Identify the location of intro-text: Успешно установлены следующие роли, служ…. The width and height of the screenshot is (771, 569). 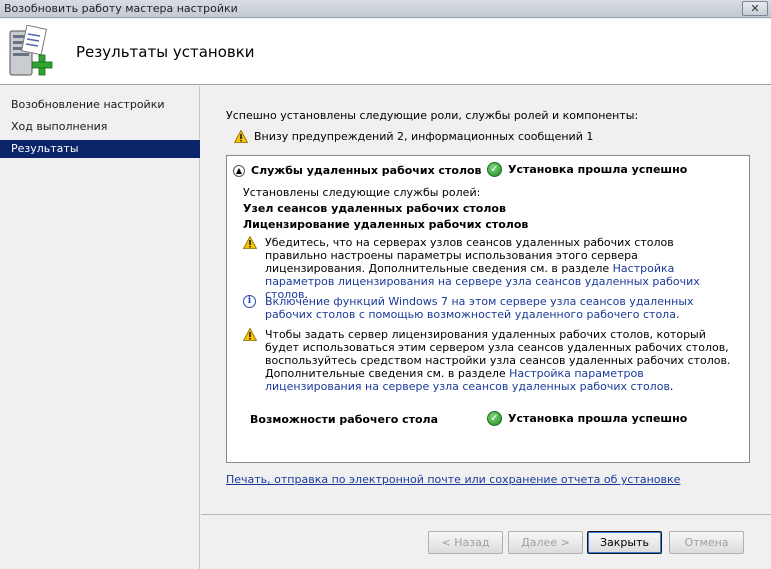
(432, 115).